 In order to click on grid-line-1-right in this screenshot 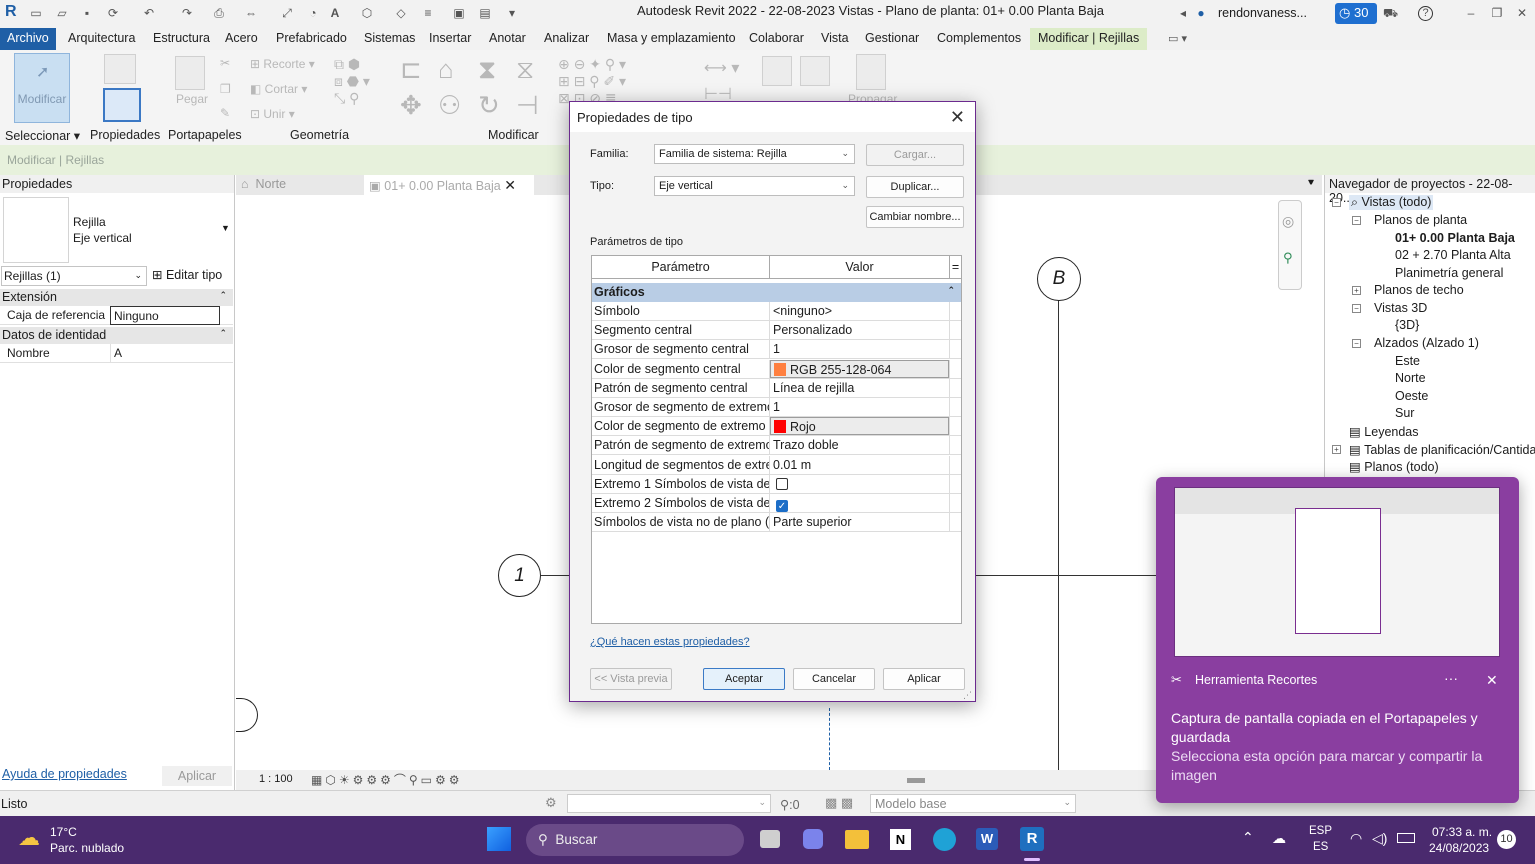, I will do `click(1066, 575)`.